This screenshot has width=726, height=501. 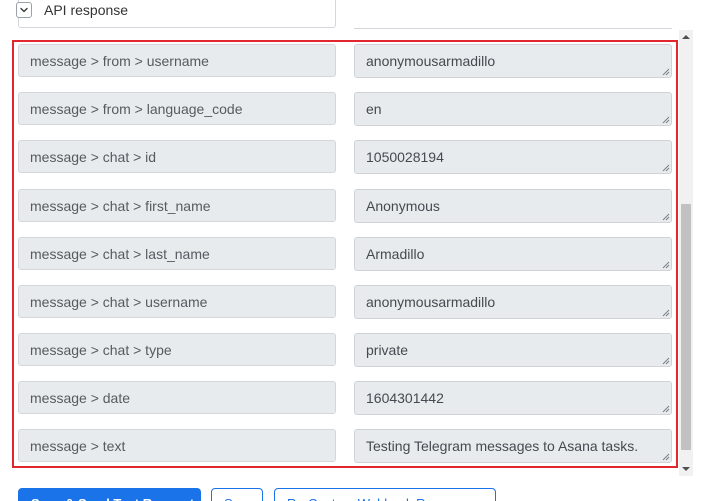 What do you see at coordinates (686, 469) in the screenshot?
I see `scroll-down-icon` at bounding box center [686, 469].